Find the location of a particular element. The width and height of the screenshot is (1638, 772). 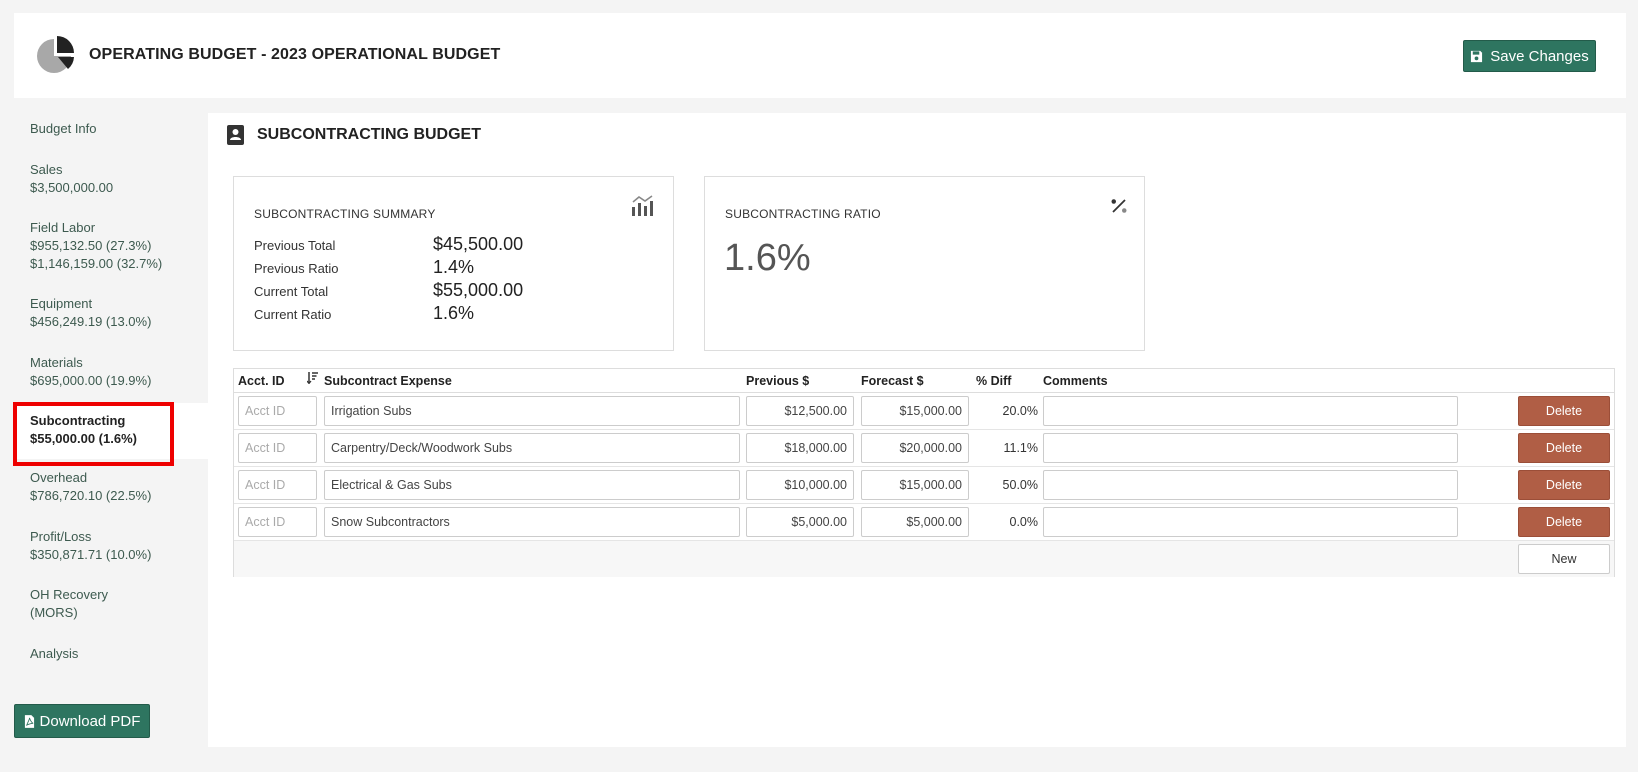

ratio-card-title: SUBCONTRACTING RATIO is located at coordinates (803, 214).